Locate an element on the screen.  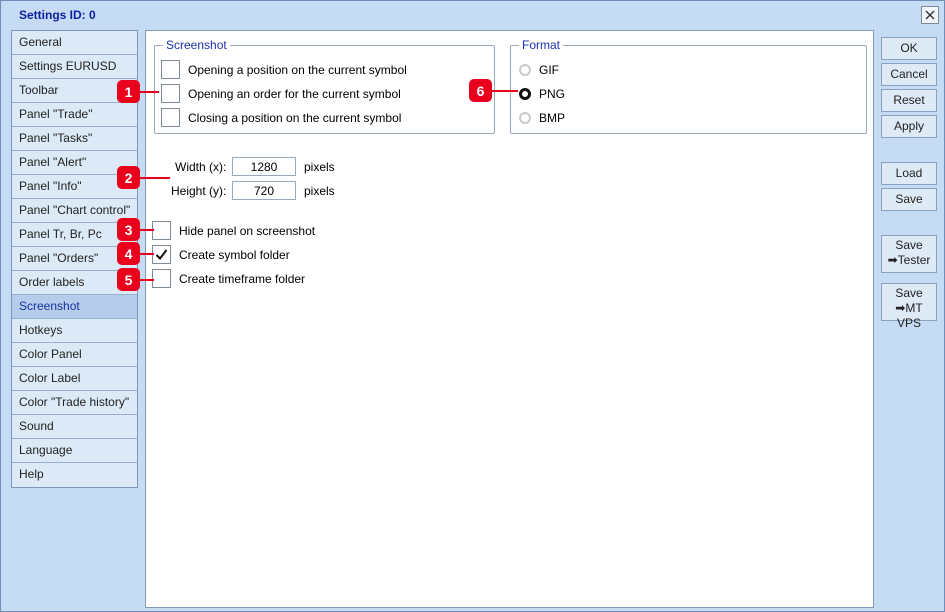
callout-3-leader is located at coordinates (147, 230).